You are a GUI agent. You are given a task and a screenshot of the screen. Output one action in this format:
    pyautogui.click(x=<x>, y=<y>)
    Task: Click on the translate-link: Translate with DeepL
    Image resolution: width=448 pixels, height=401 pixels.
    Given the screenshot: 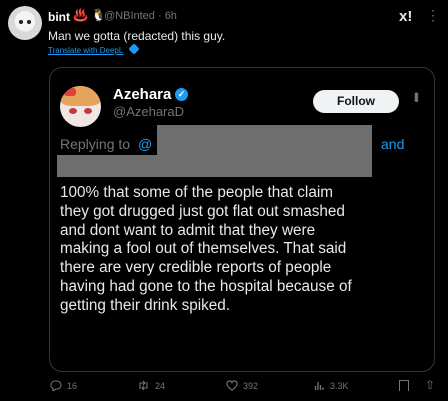 What is the action you would take?
    pyautogui.click(x=85, y=50)
    